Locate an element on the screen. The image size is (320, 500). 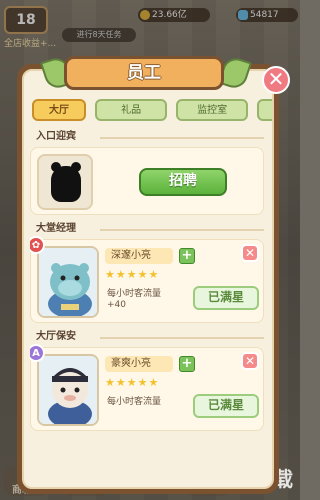
close-button: ✕ is located at coordinates (276, 80).